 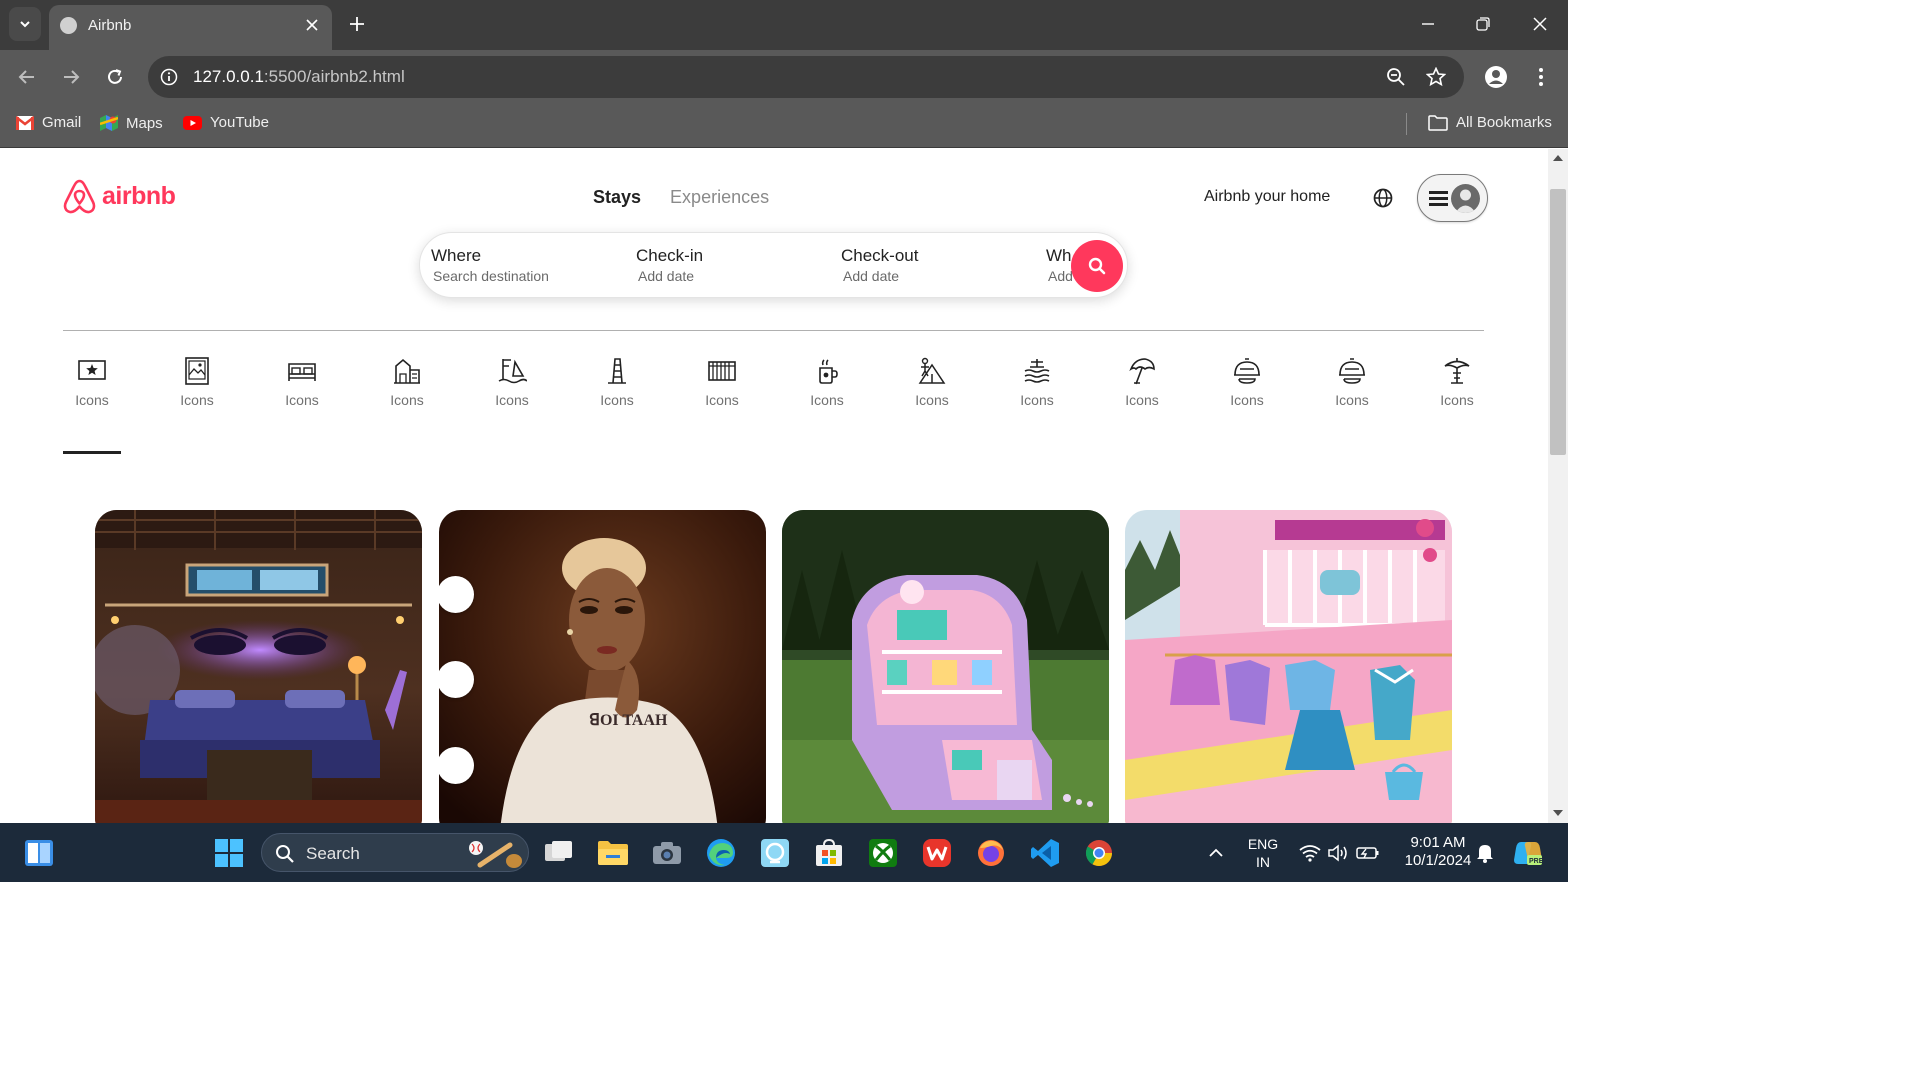 I want to click on mug-icon, so click(x=827, y=371).